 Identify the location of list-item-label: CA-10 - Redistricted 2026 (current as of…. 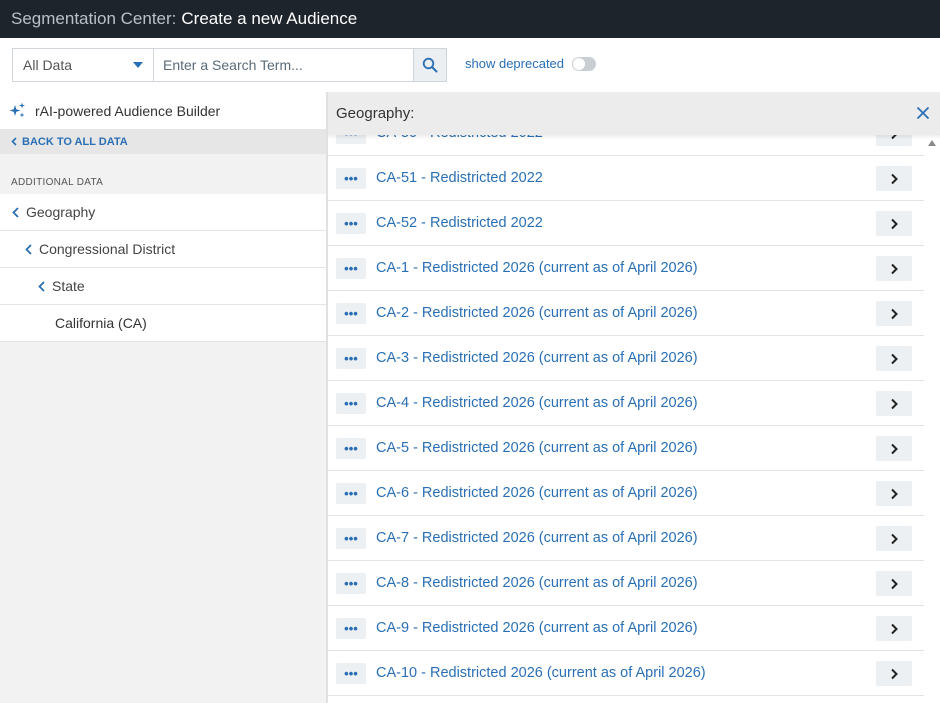
(541, 673).